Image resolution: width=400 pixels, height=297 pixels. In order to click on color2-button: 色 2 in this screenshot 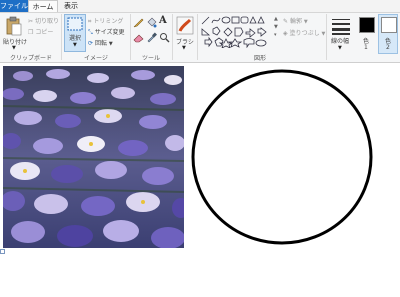, I will do `click(388, 34)`.